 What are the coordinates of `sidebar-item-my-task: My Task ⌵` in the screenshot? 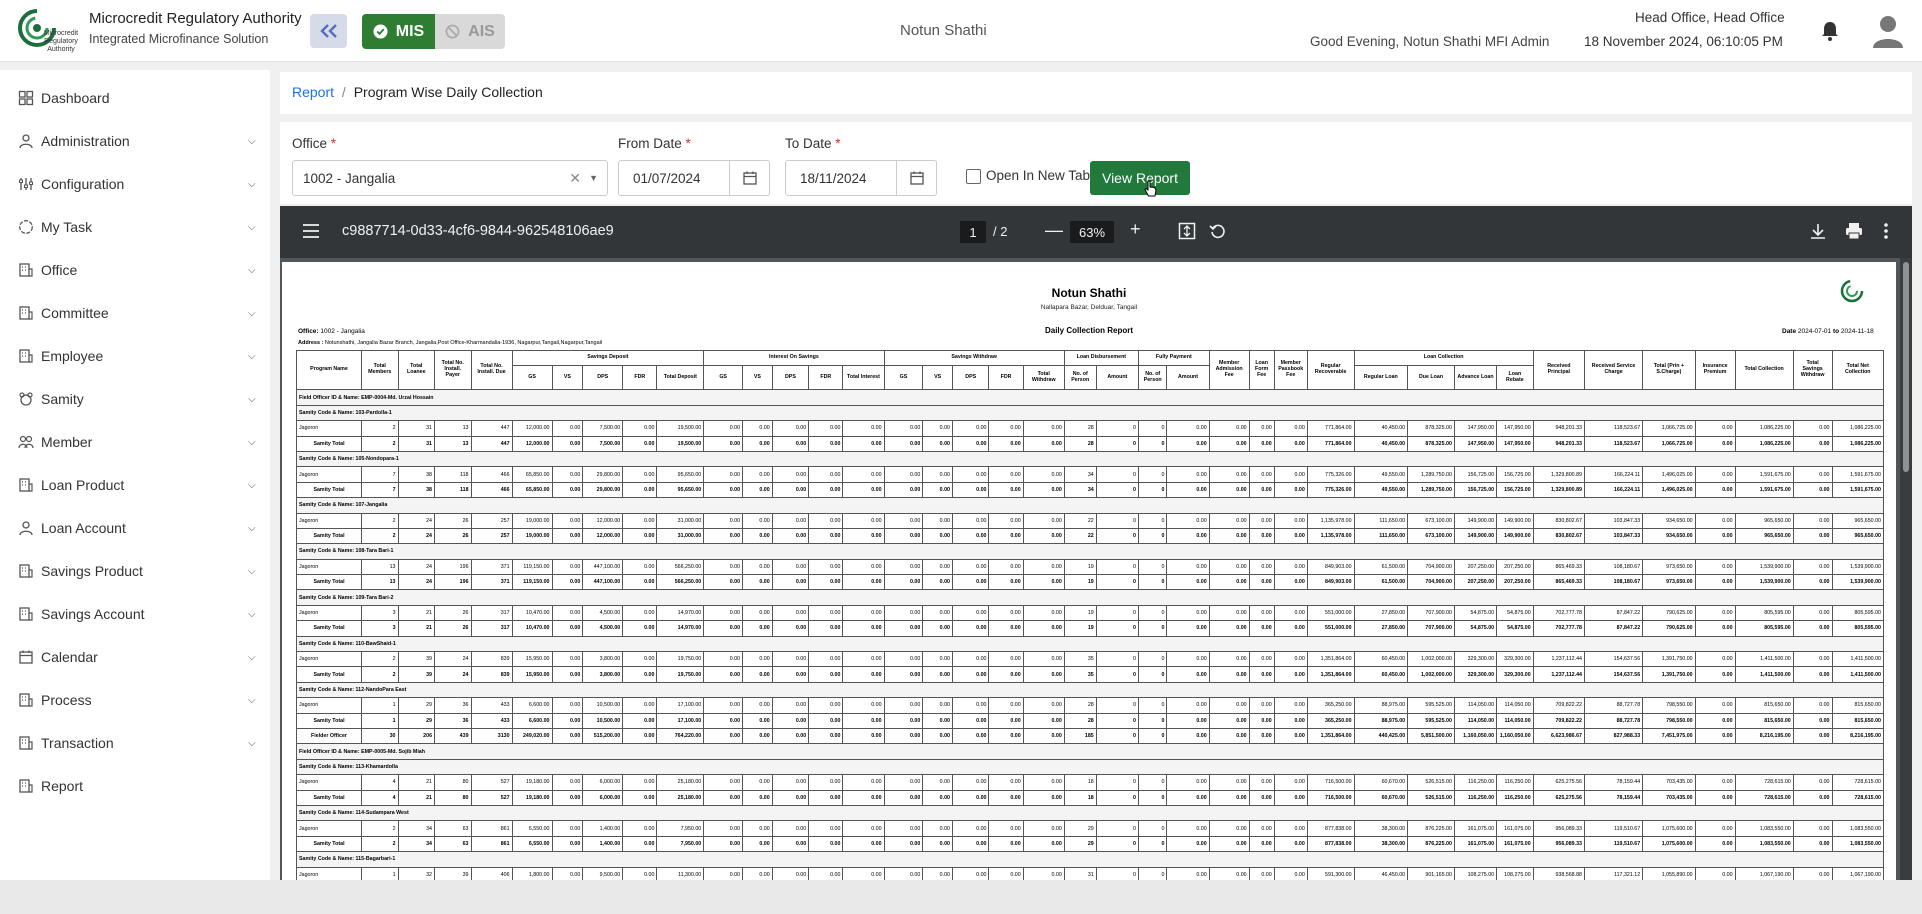 It's located at (135, 227).